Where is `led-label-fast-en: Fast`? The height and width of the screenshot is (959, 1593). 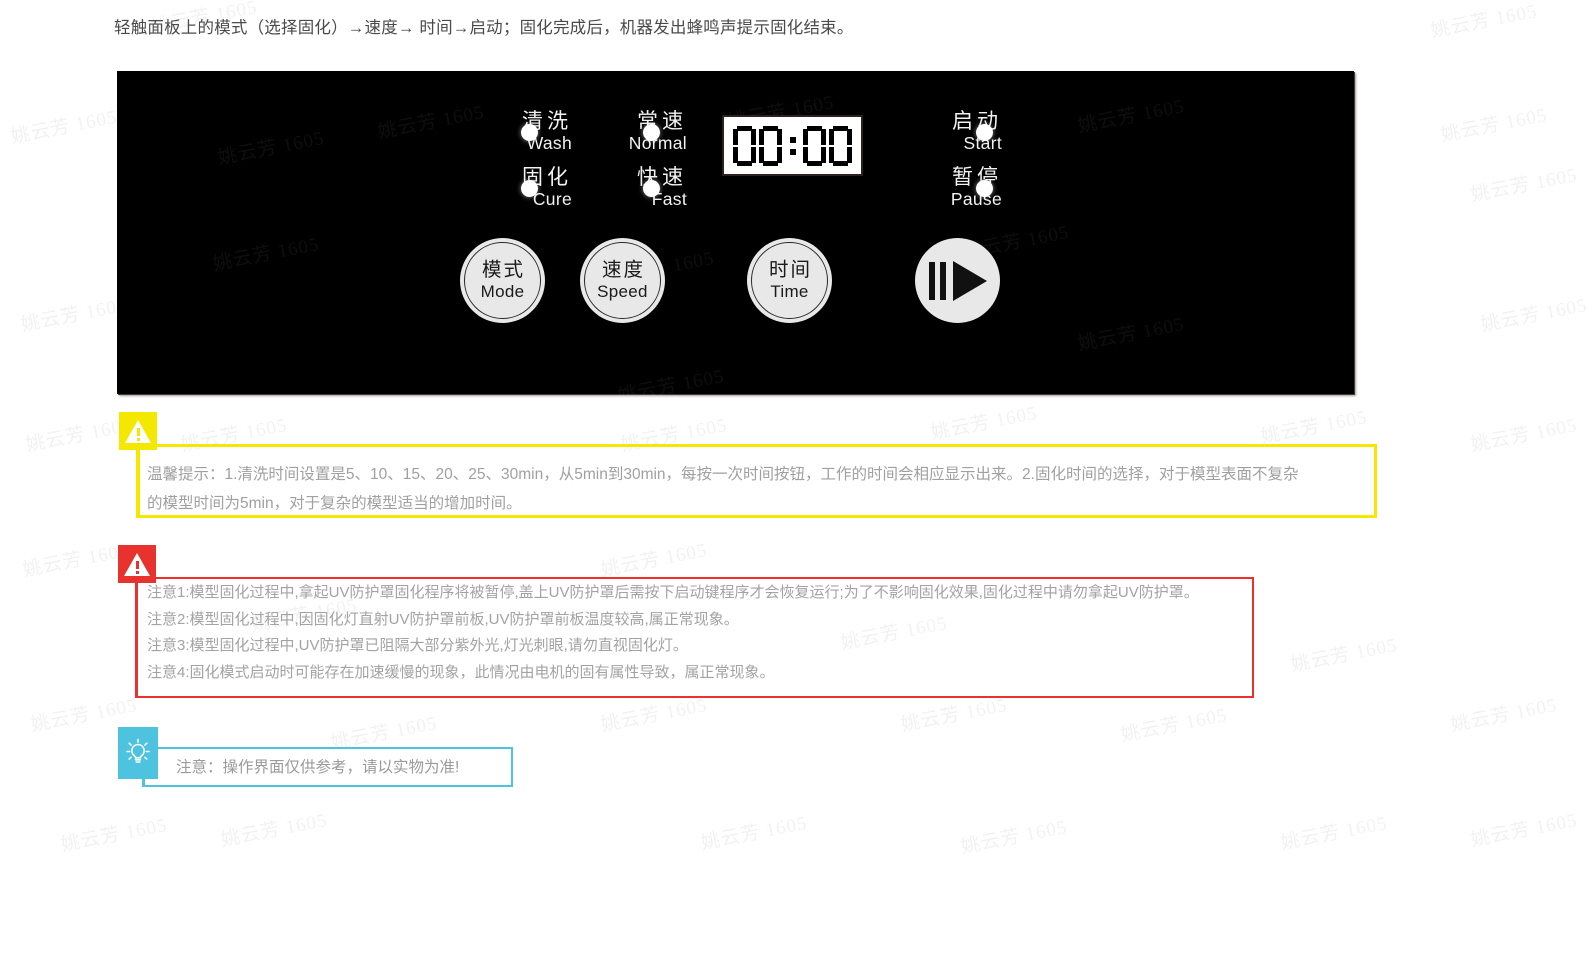 led-label-fast-en: Fast is located at coordinates (669, 199).